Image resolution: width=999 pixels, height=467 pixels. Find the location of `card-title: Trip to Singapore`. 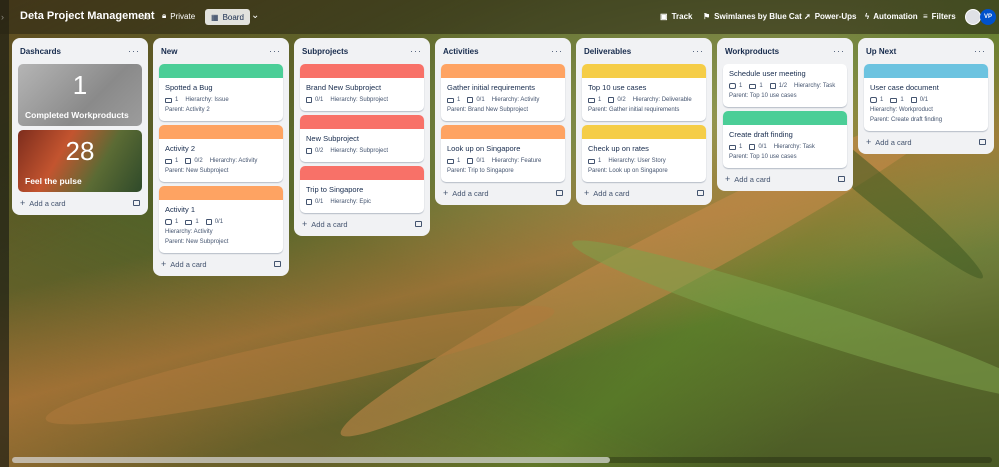

card-title: Trip to Singapore is located at coordinates (335, 189).